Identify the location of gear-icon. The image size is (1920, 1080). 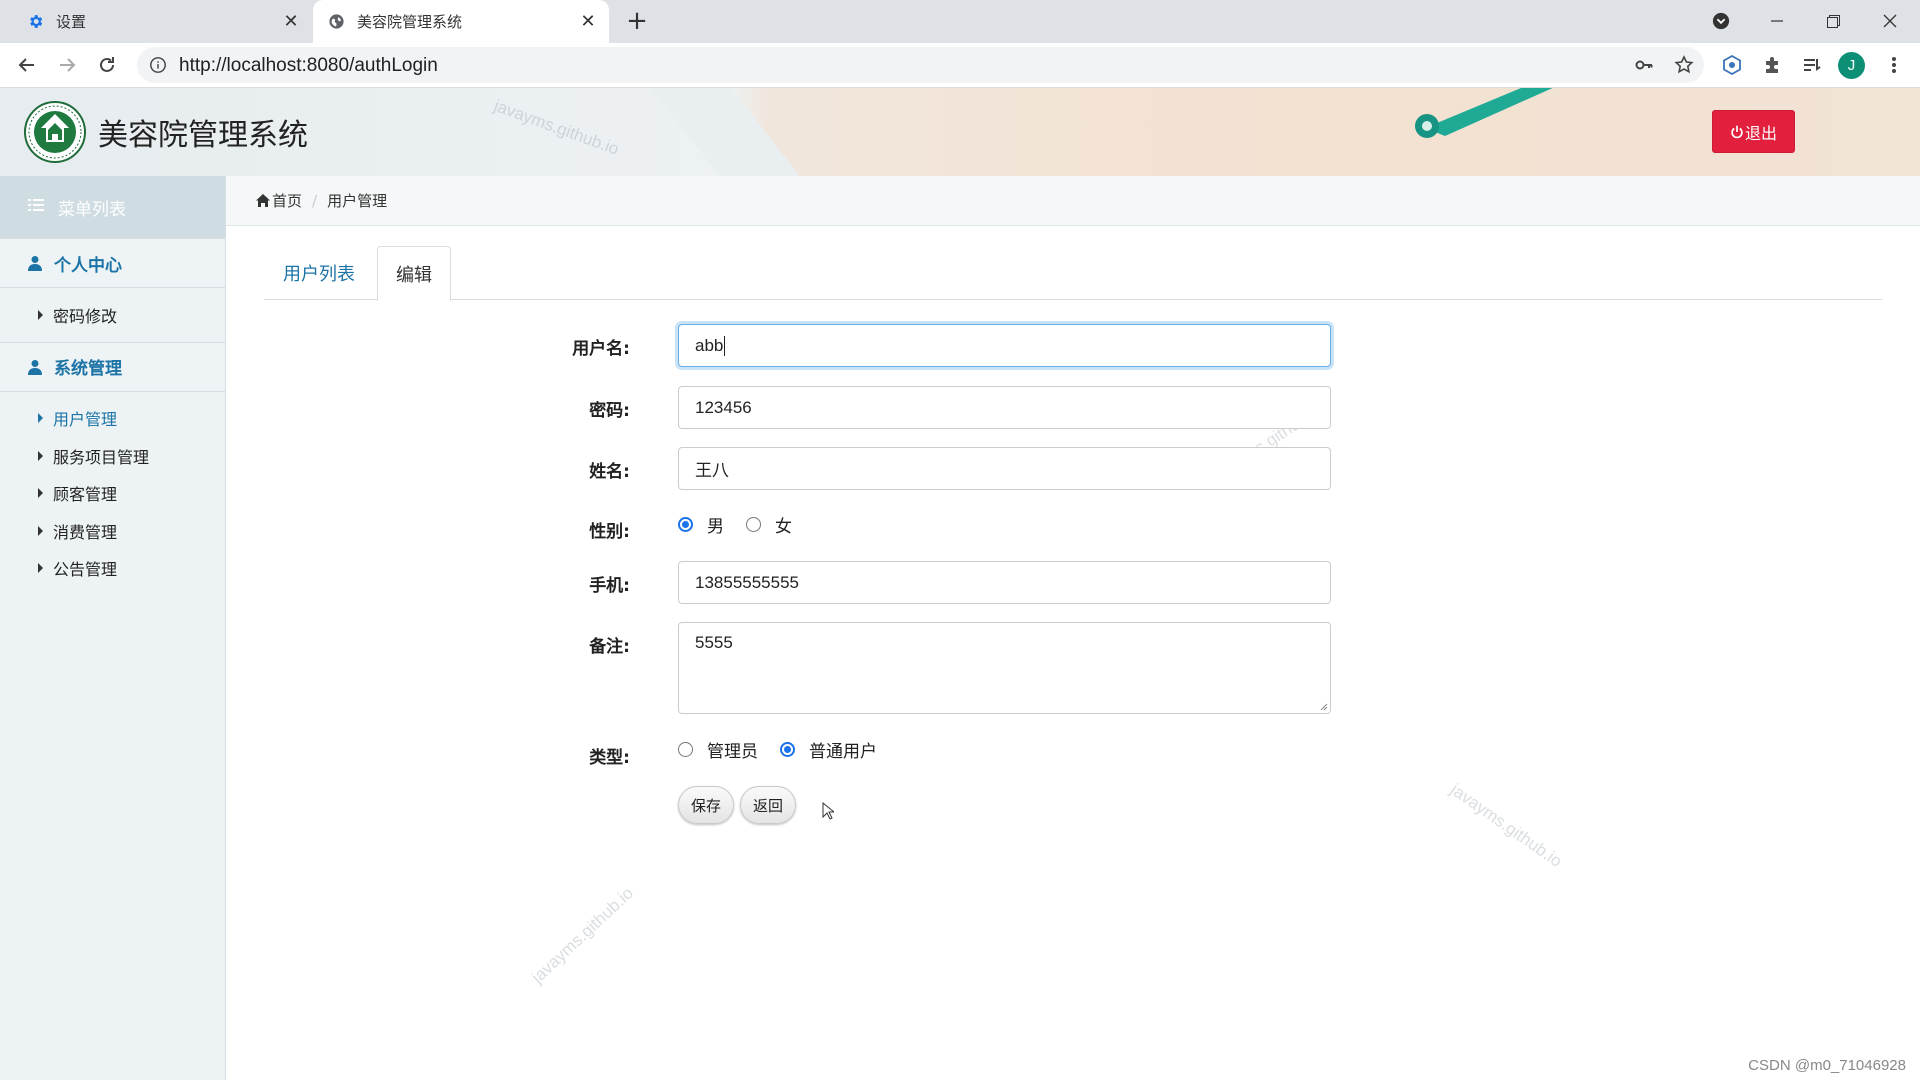
(35, 22).